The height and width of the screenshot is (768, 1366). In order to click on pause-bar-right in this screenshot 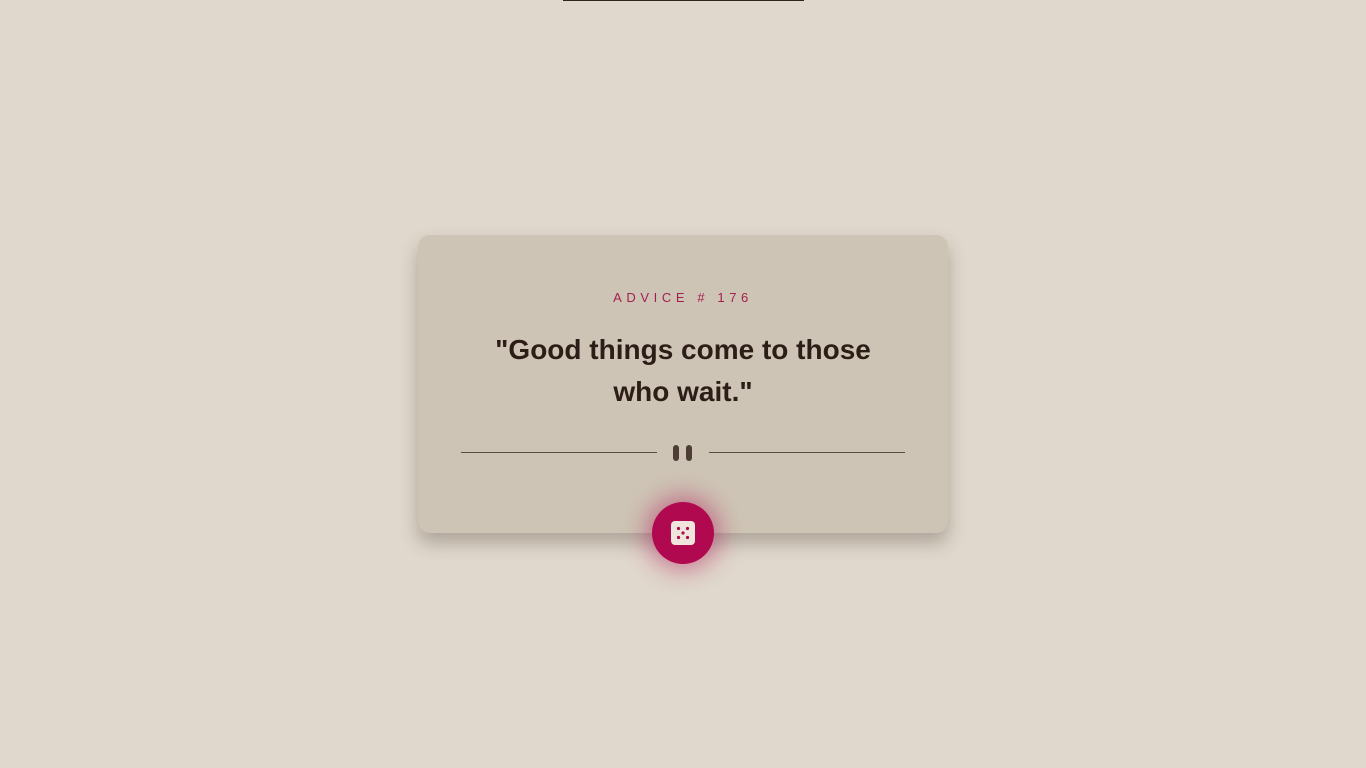, I will do `click(689, 453)`.